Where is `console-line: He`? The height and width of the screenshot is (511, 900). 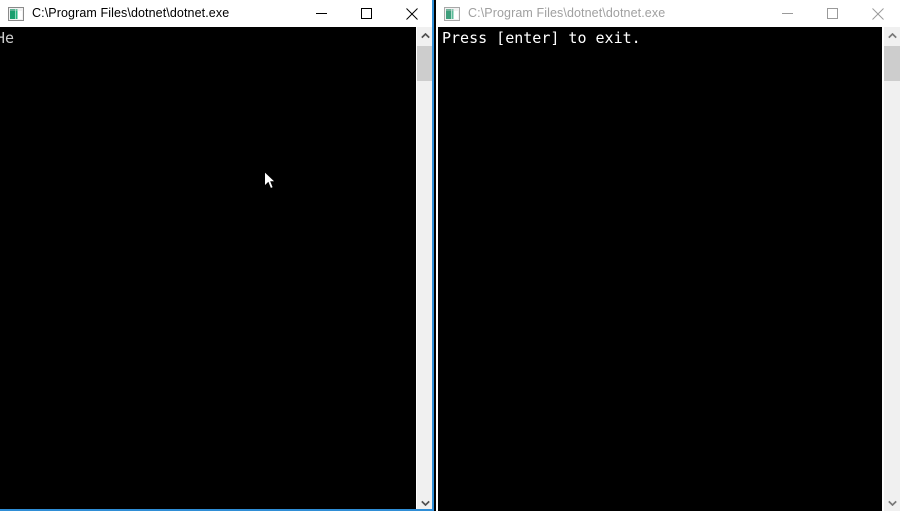 console-line: He is located at coordinates (7, 38).